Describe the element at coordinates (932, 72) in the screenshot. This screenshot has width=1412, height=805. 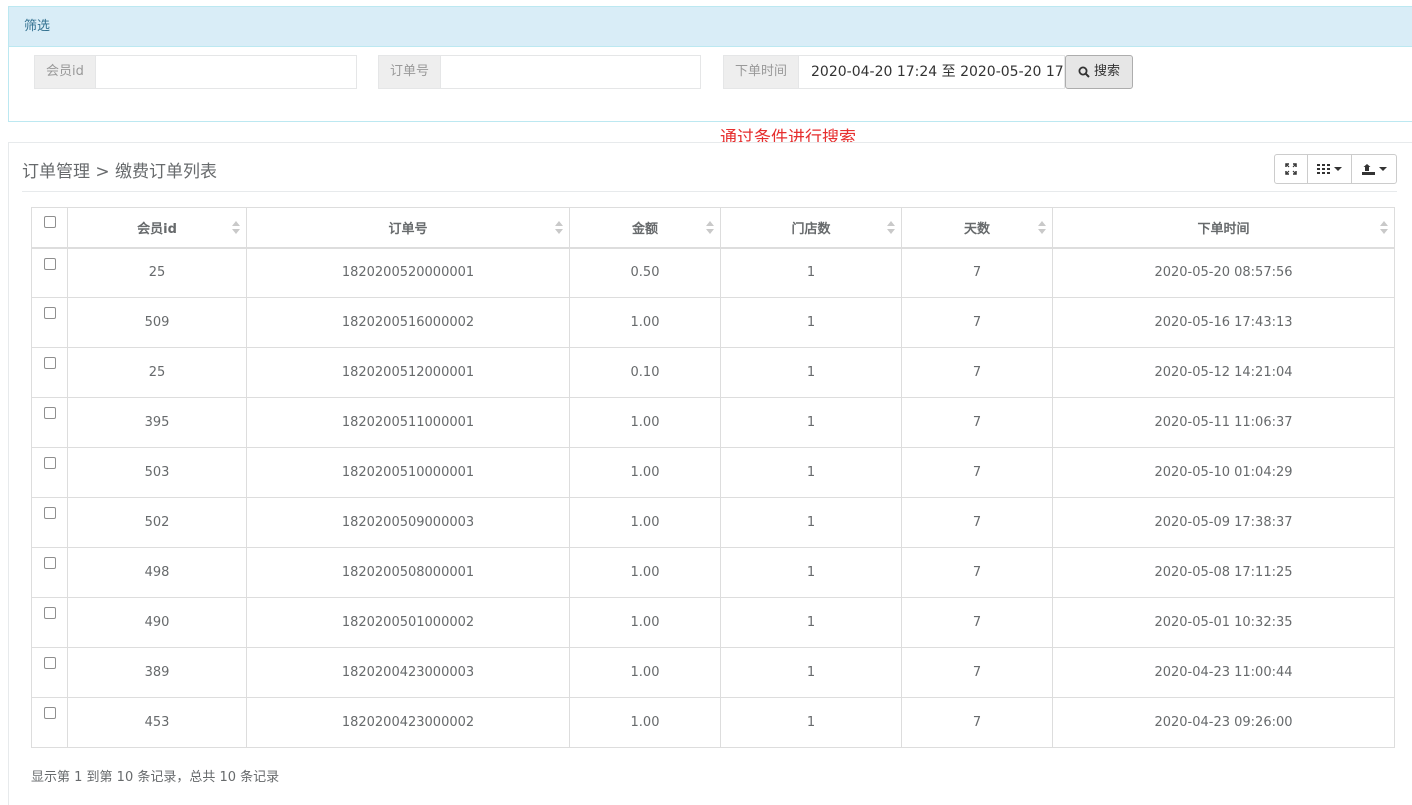
I see `order-time-range-input: 2020-04-20 17:24 至 2020-05-20 17:24` at that location.